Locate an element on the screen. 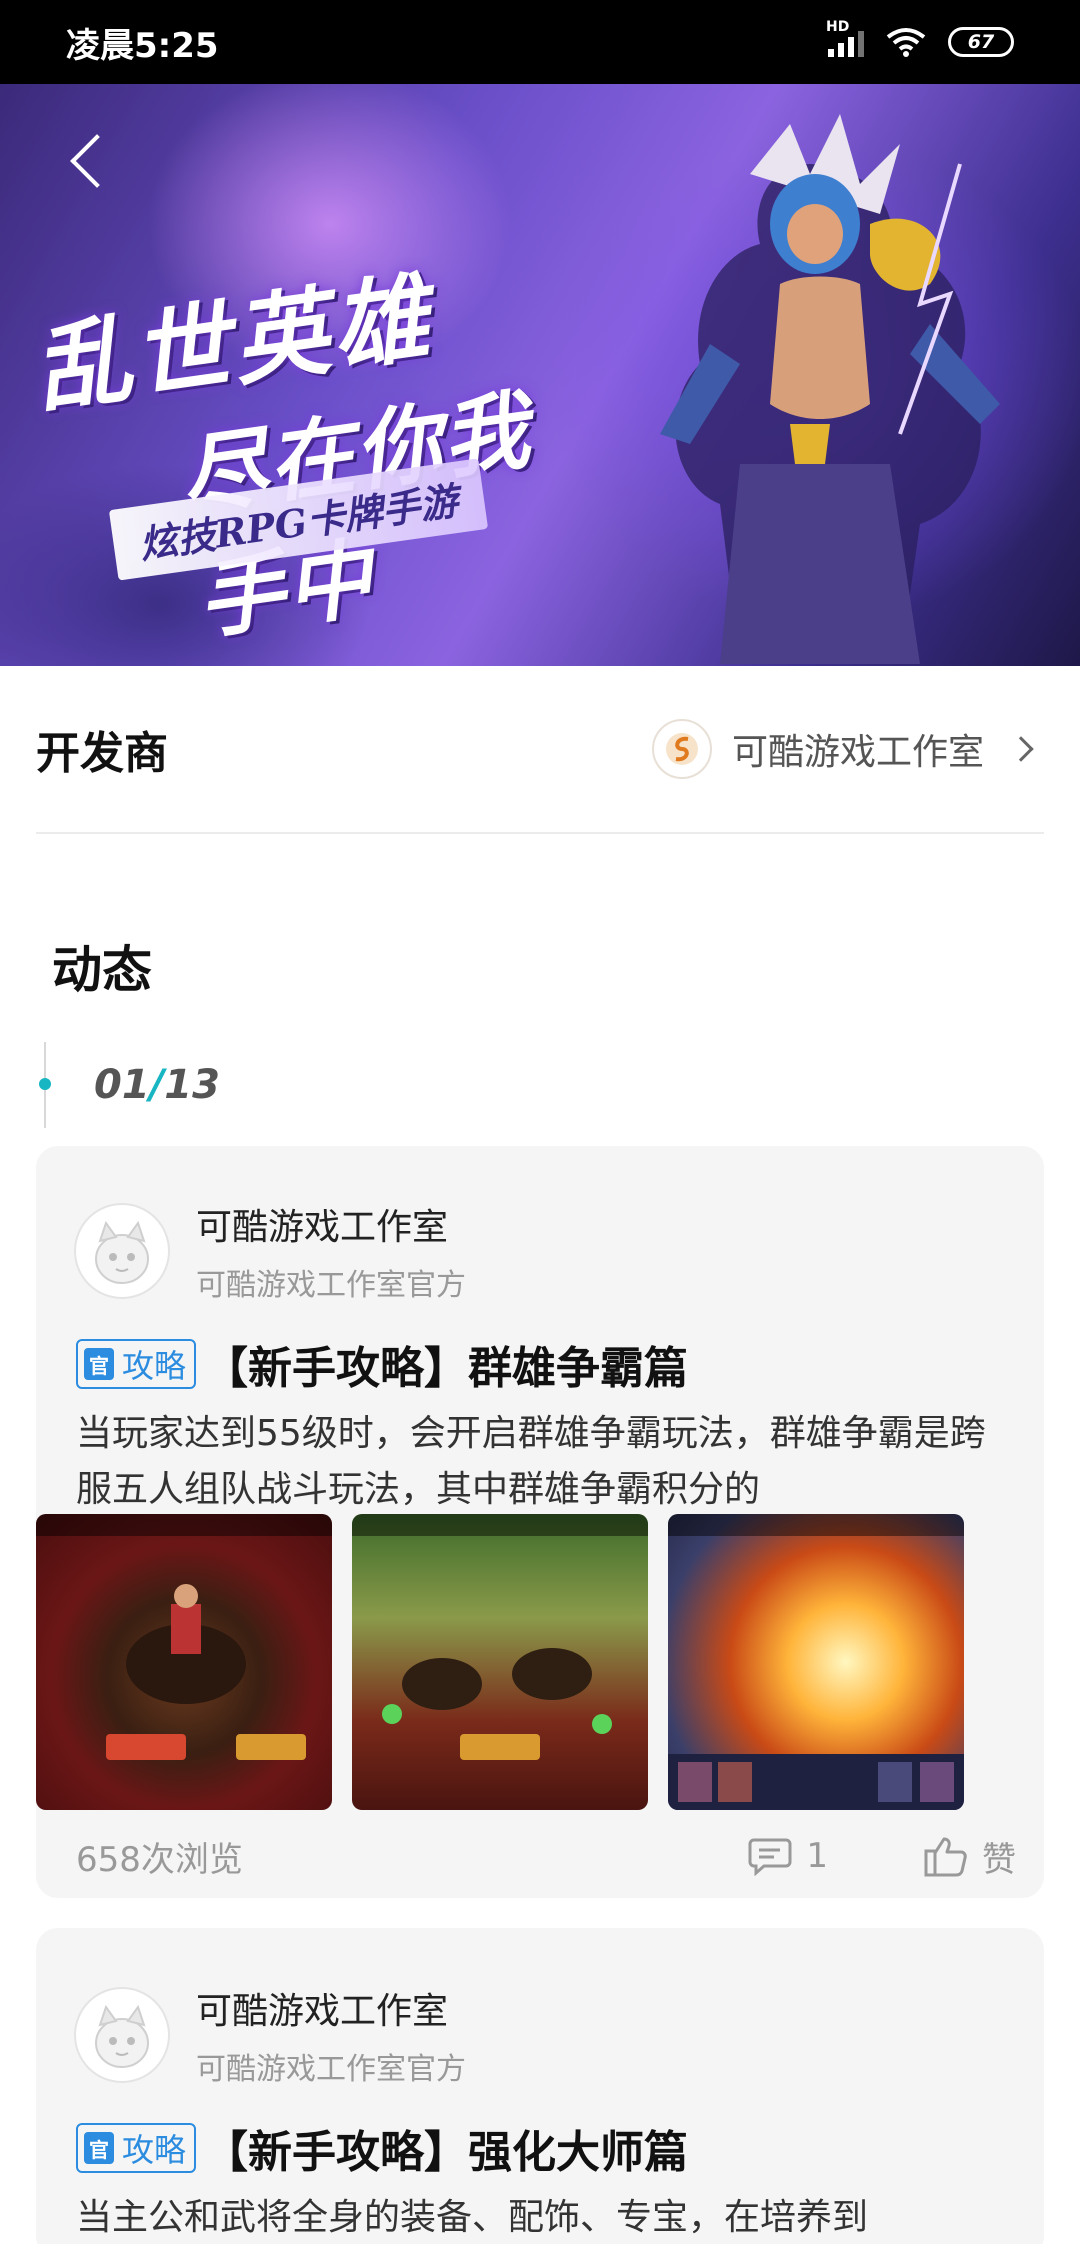  view-count: 658次浏览 is located at coordinates (159, 1859).